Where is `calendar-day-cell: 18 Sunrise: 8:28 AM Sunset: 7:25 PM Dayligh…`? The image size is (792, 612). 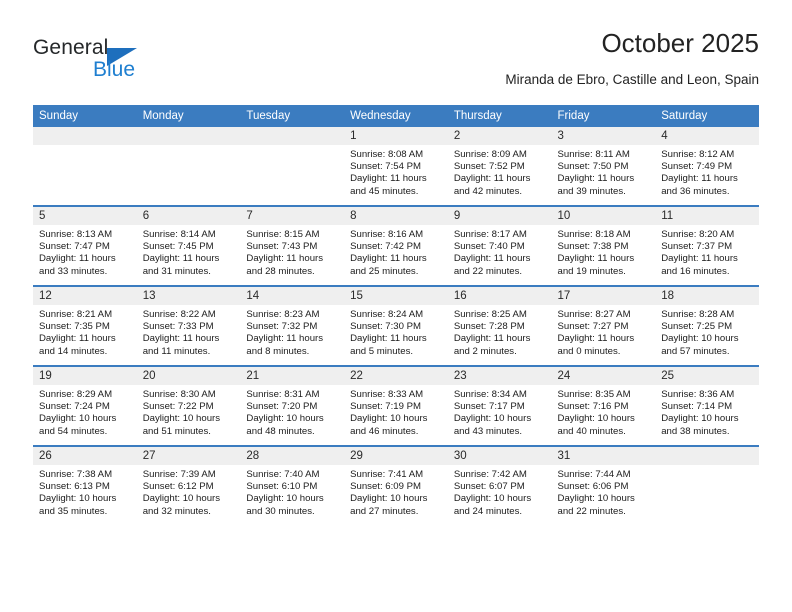 calendar-day-cell: 18 Sunrise: 8:28 AM Sunset: 7:25 PM Dayligh… is located at coordinates (707, 325).